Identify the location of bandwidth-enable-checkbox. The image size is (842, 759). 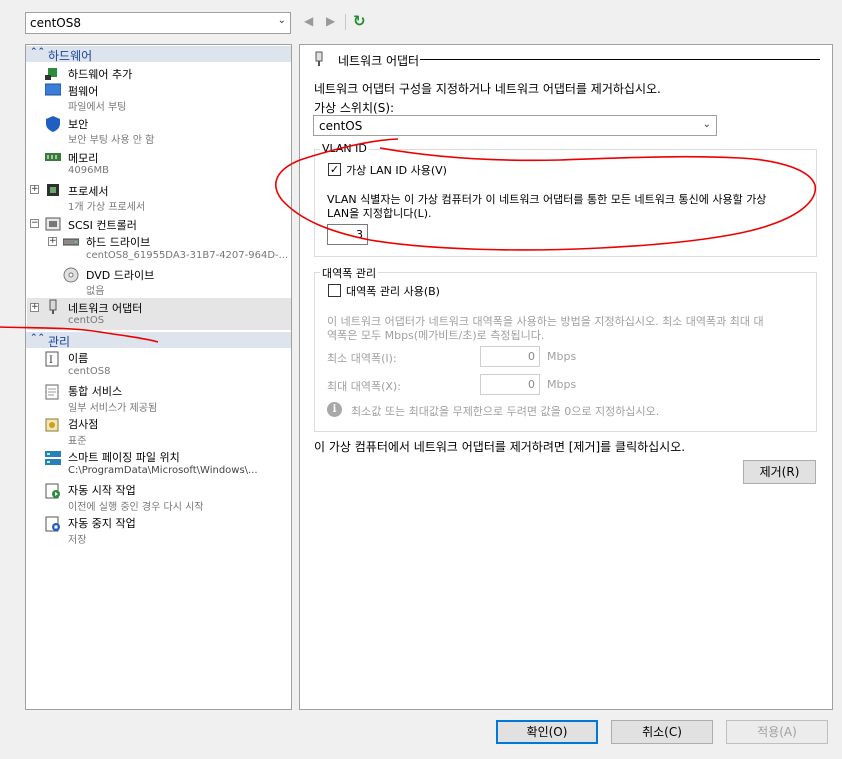
(334, 290).